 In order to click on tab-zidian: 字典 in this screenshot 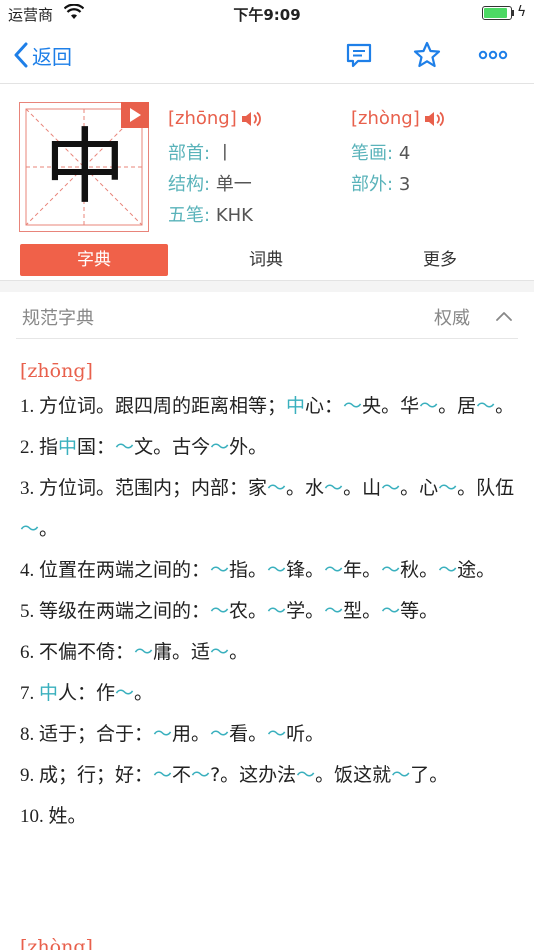, I will do `click(94, 260)`.